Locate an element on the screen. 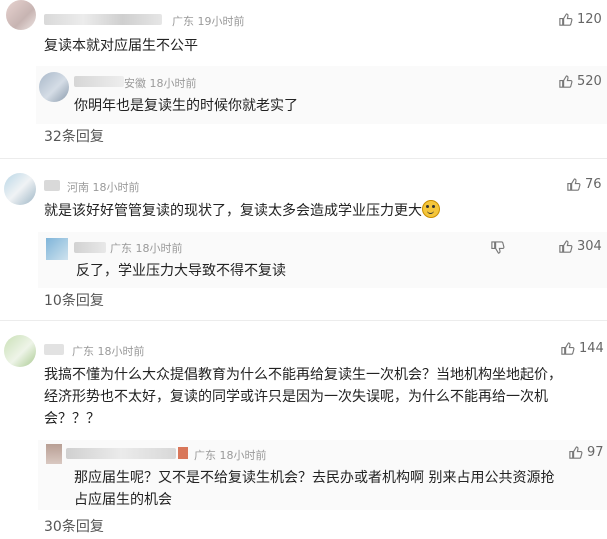 The image size is (607, 539). location: 河南 is located at coordinates (78, 187).